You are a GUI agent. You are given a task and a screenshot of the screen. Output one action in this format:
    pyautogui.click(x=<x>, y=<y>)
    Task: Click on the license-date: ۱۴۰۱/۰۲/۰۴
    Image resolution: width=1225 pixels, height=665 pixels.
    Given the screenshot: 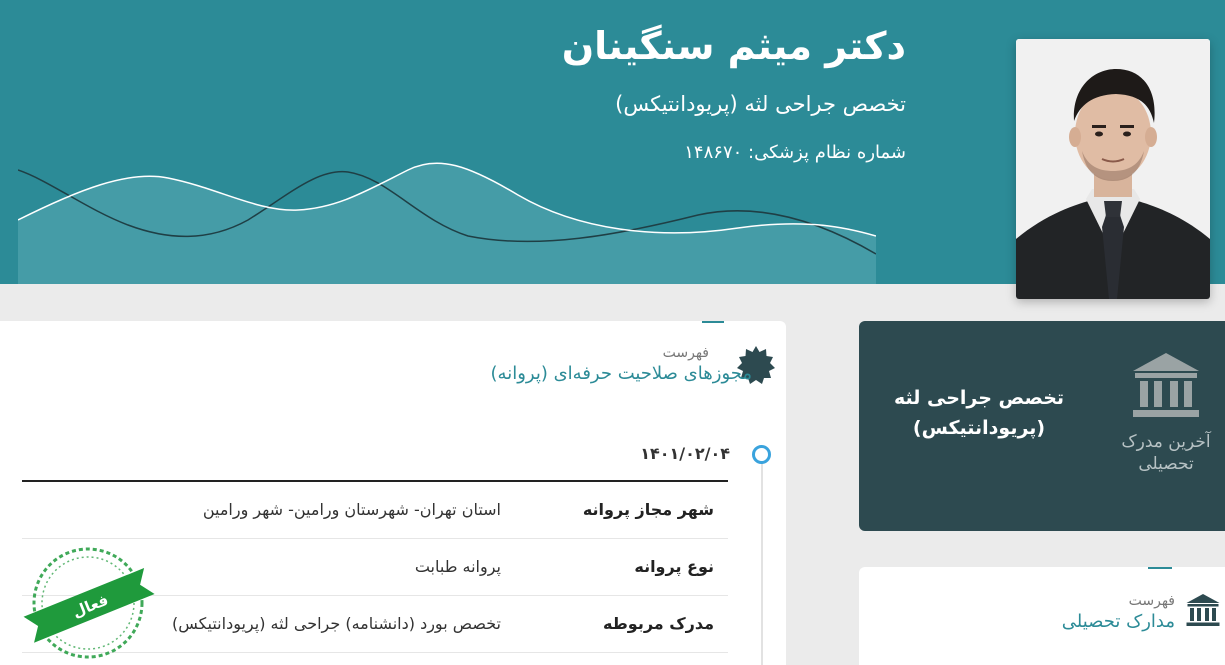 What is the action you would take?
    pyautogui.click(x=685, y=453)
    